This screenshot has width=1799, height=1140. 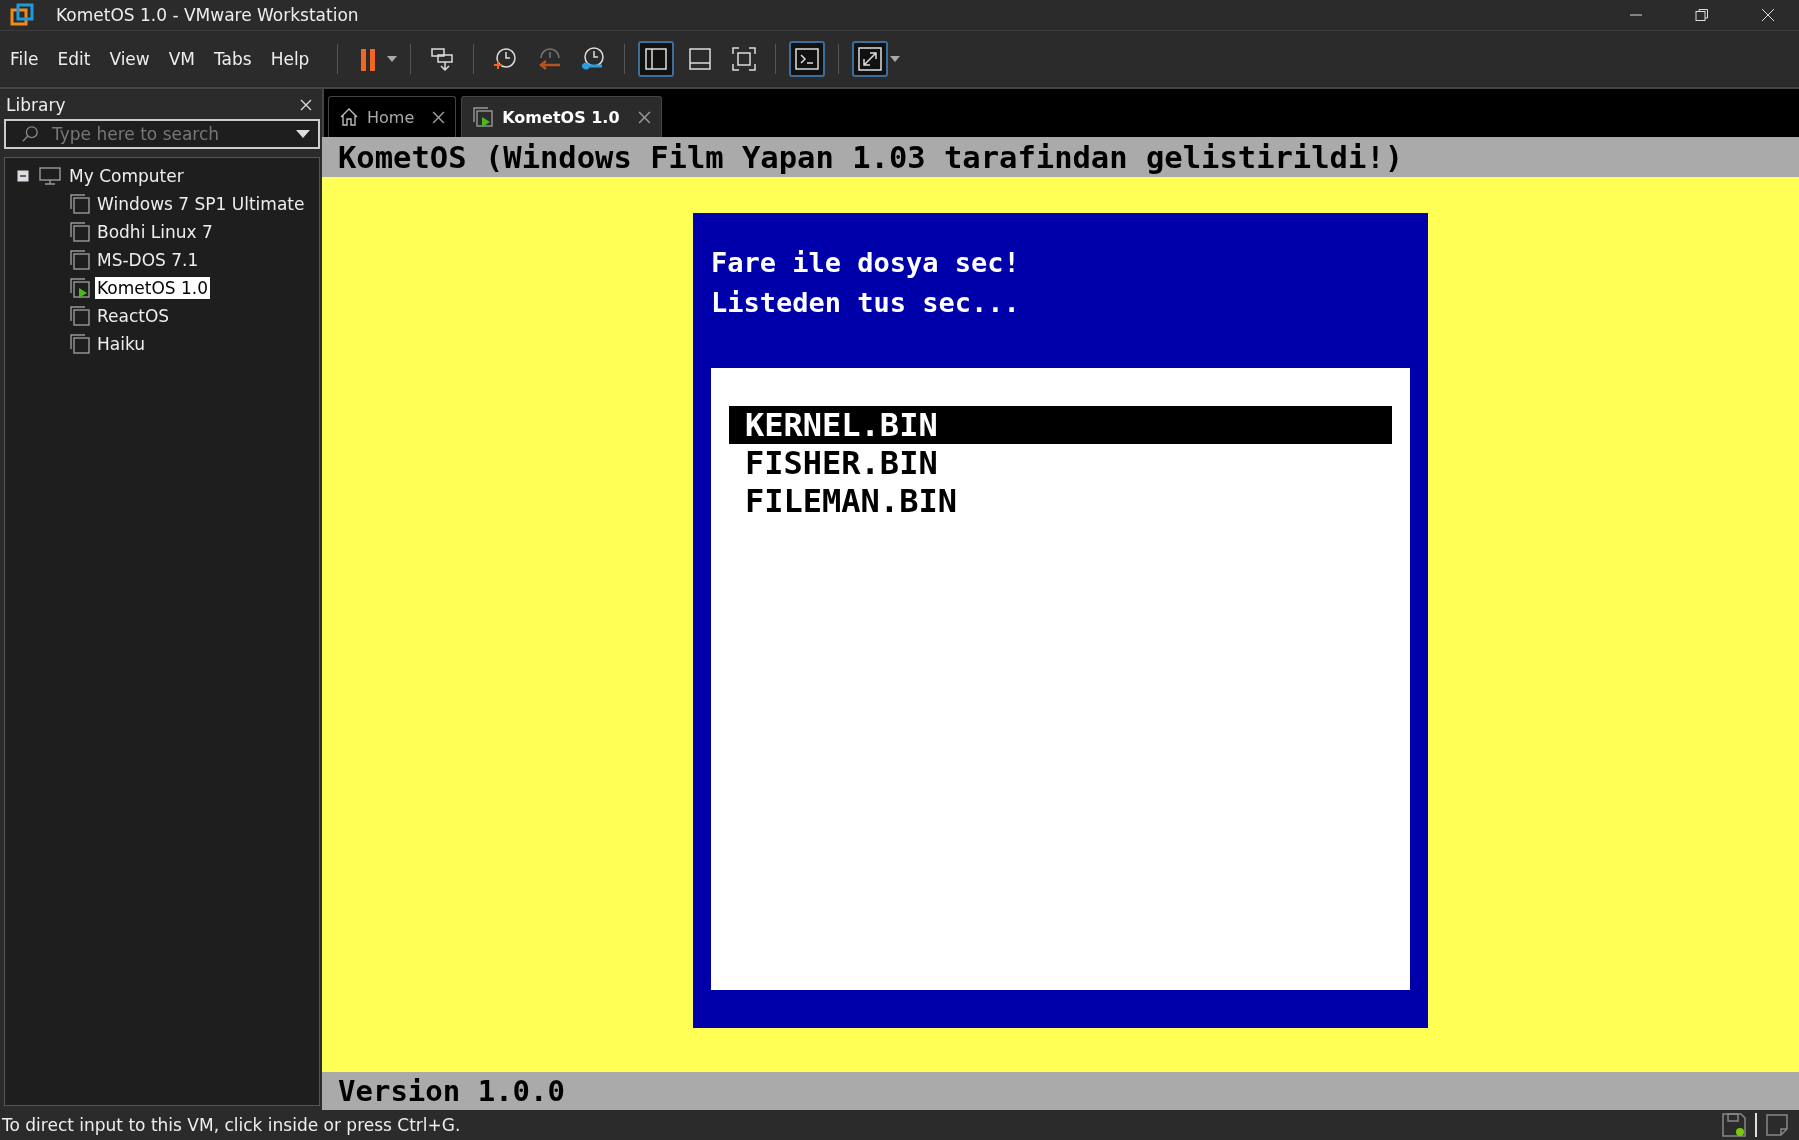 I want to click on prompt-text: Fare ile dosya sec!, so click(x=866, y=263).